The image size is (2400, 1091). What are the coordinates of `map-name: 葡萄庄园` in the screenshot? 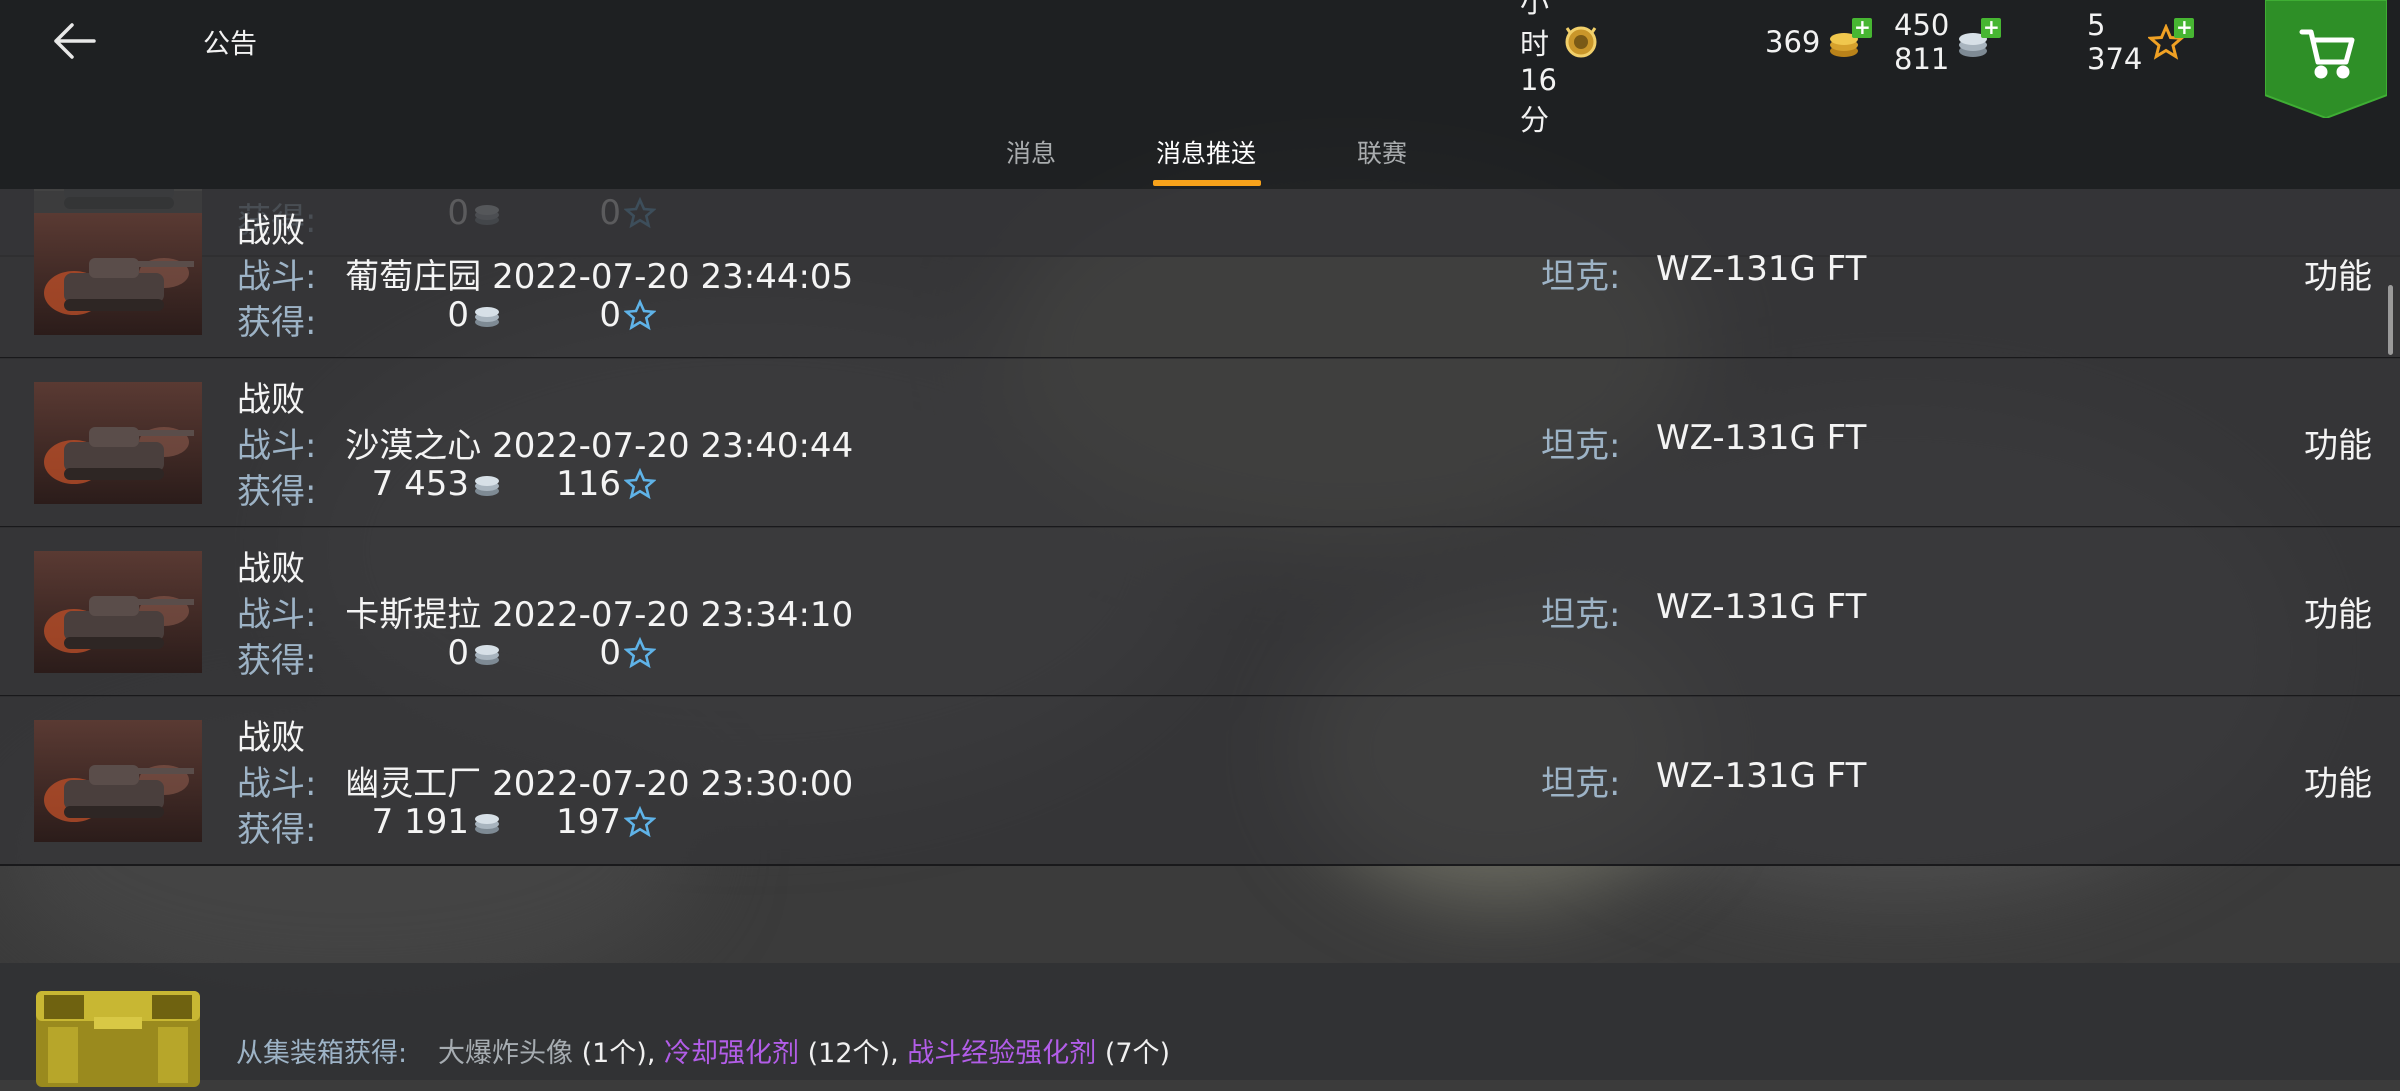 It's located at (413, 277).